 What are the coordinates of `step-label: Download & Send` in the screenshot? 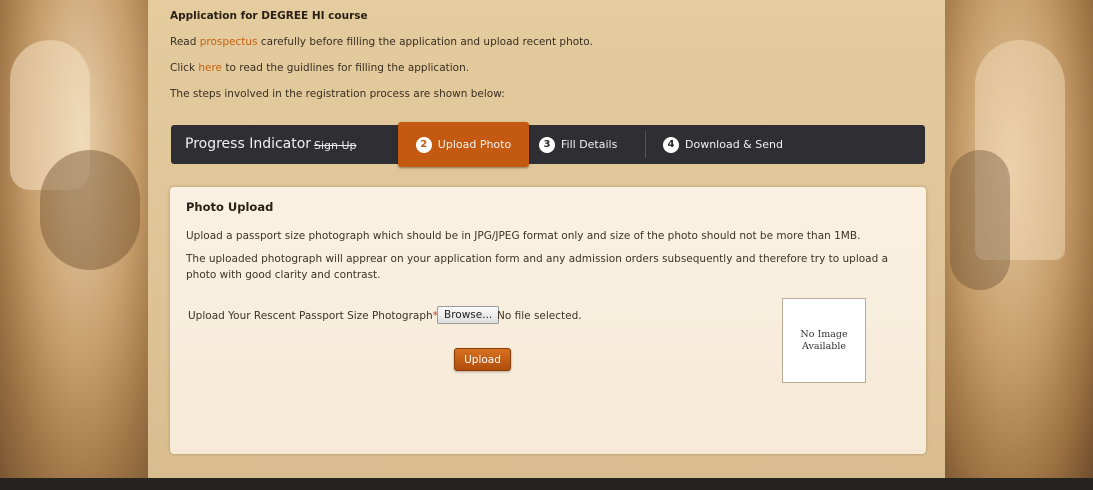 It's located at (734, 144).